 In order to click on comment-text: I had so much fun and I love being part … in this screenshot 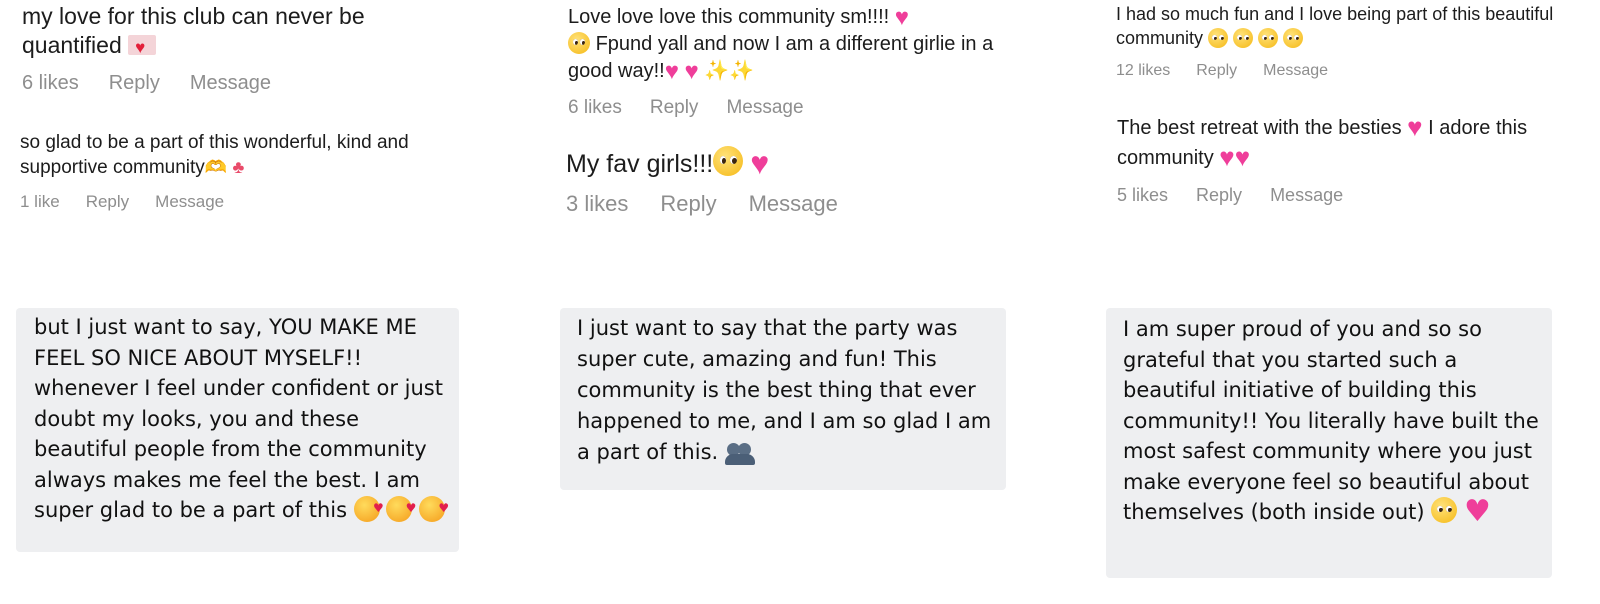, I will do `click(1335, 26)`.